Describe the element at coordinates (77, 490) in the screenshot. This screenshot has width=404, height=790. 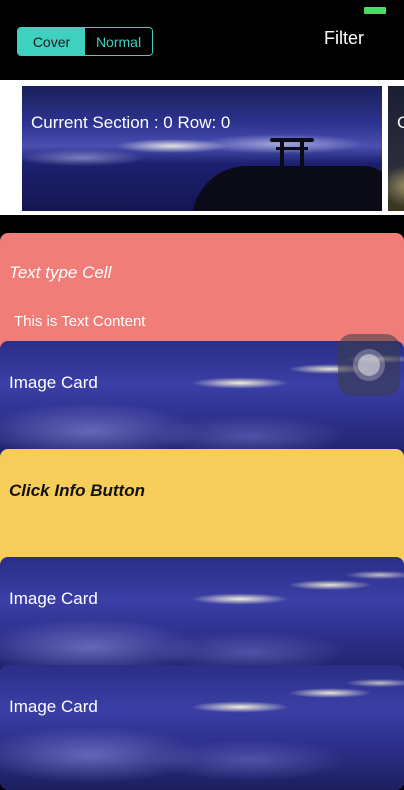
I see `info-card-label: Click Info Button` at that location.